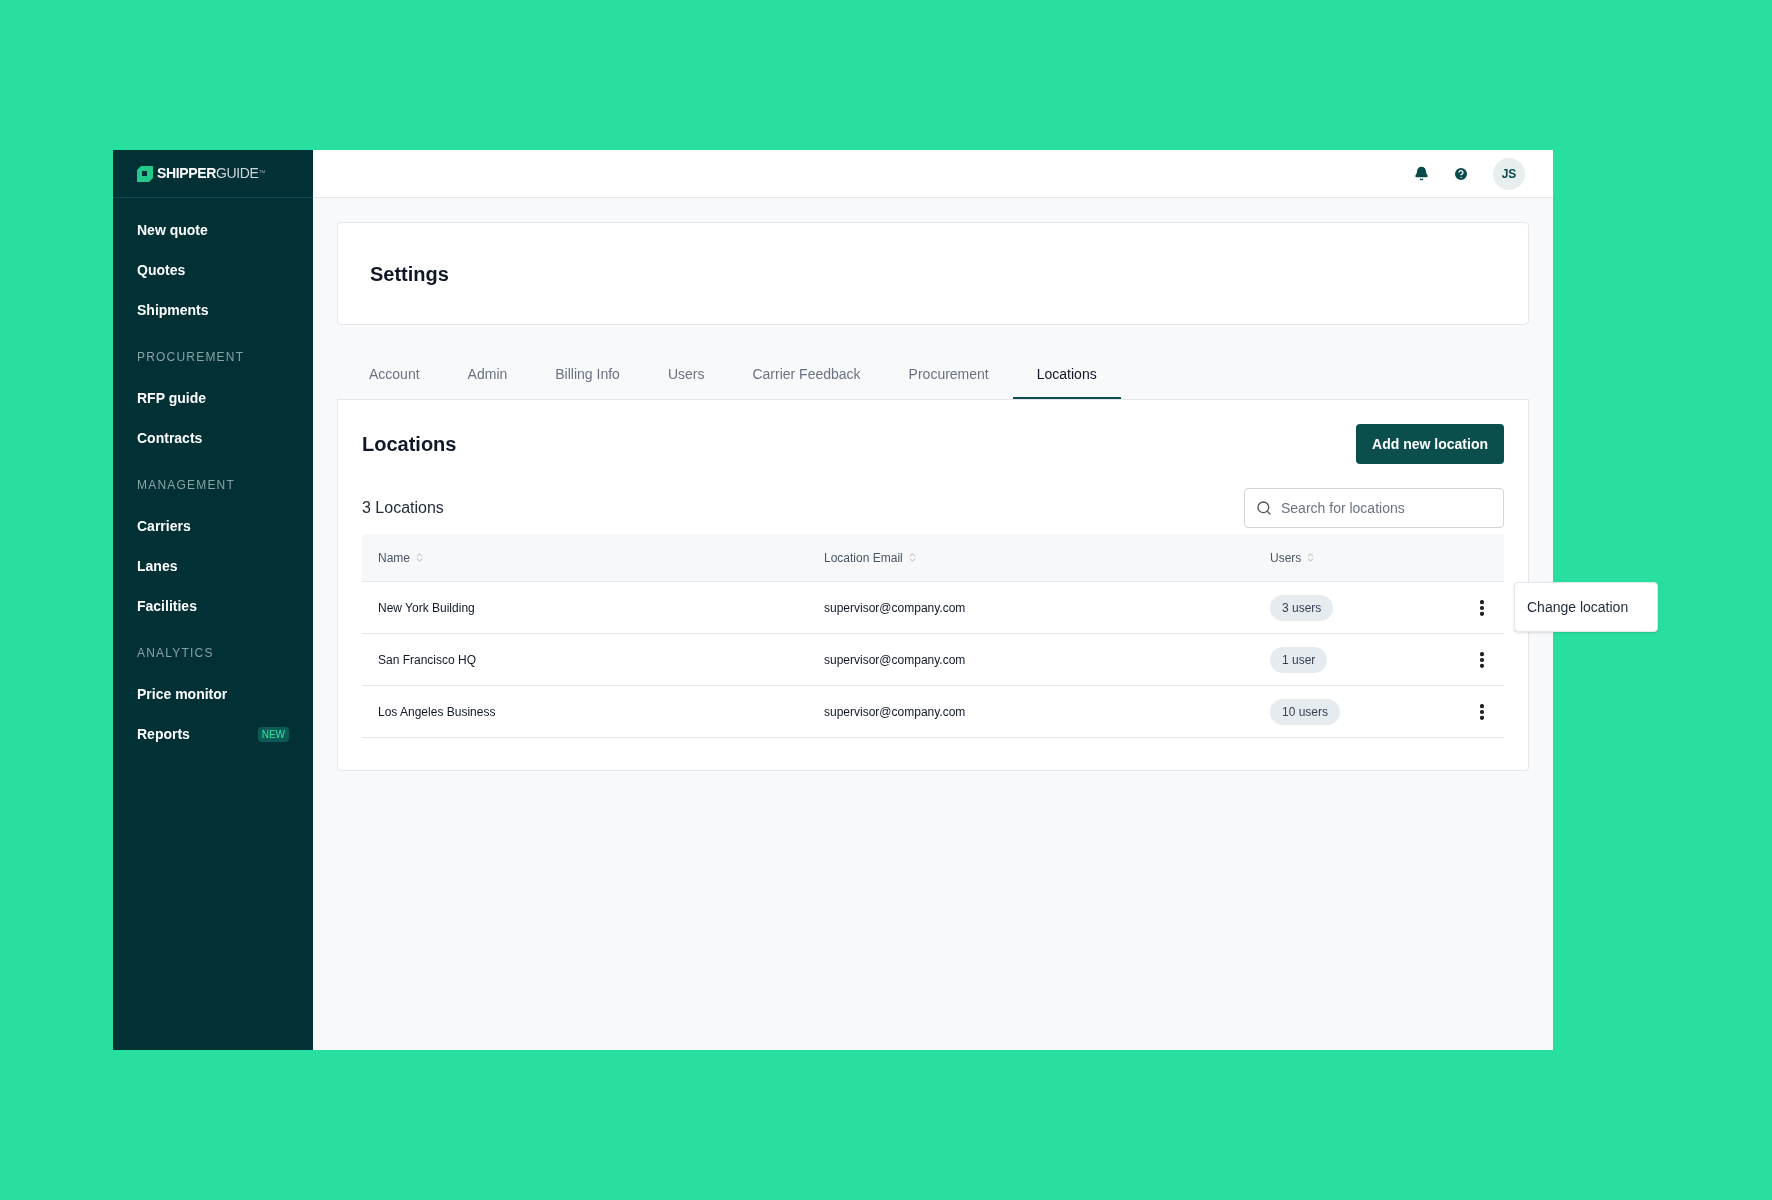 Image resolution: width=1772 pixels, height=1200 pixels. I want to click on menu-item: Change location, so click(1578, 607).